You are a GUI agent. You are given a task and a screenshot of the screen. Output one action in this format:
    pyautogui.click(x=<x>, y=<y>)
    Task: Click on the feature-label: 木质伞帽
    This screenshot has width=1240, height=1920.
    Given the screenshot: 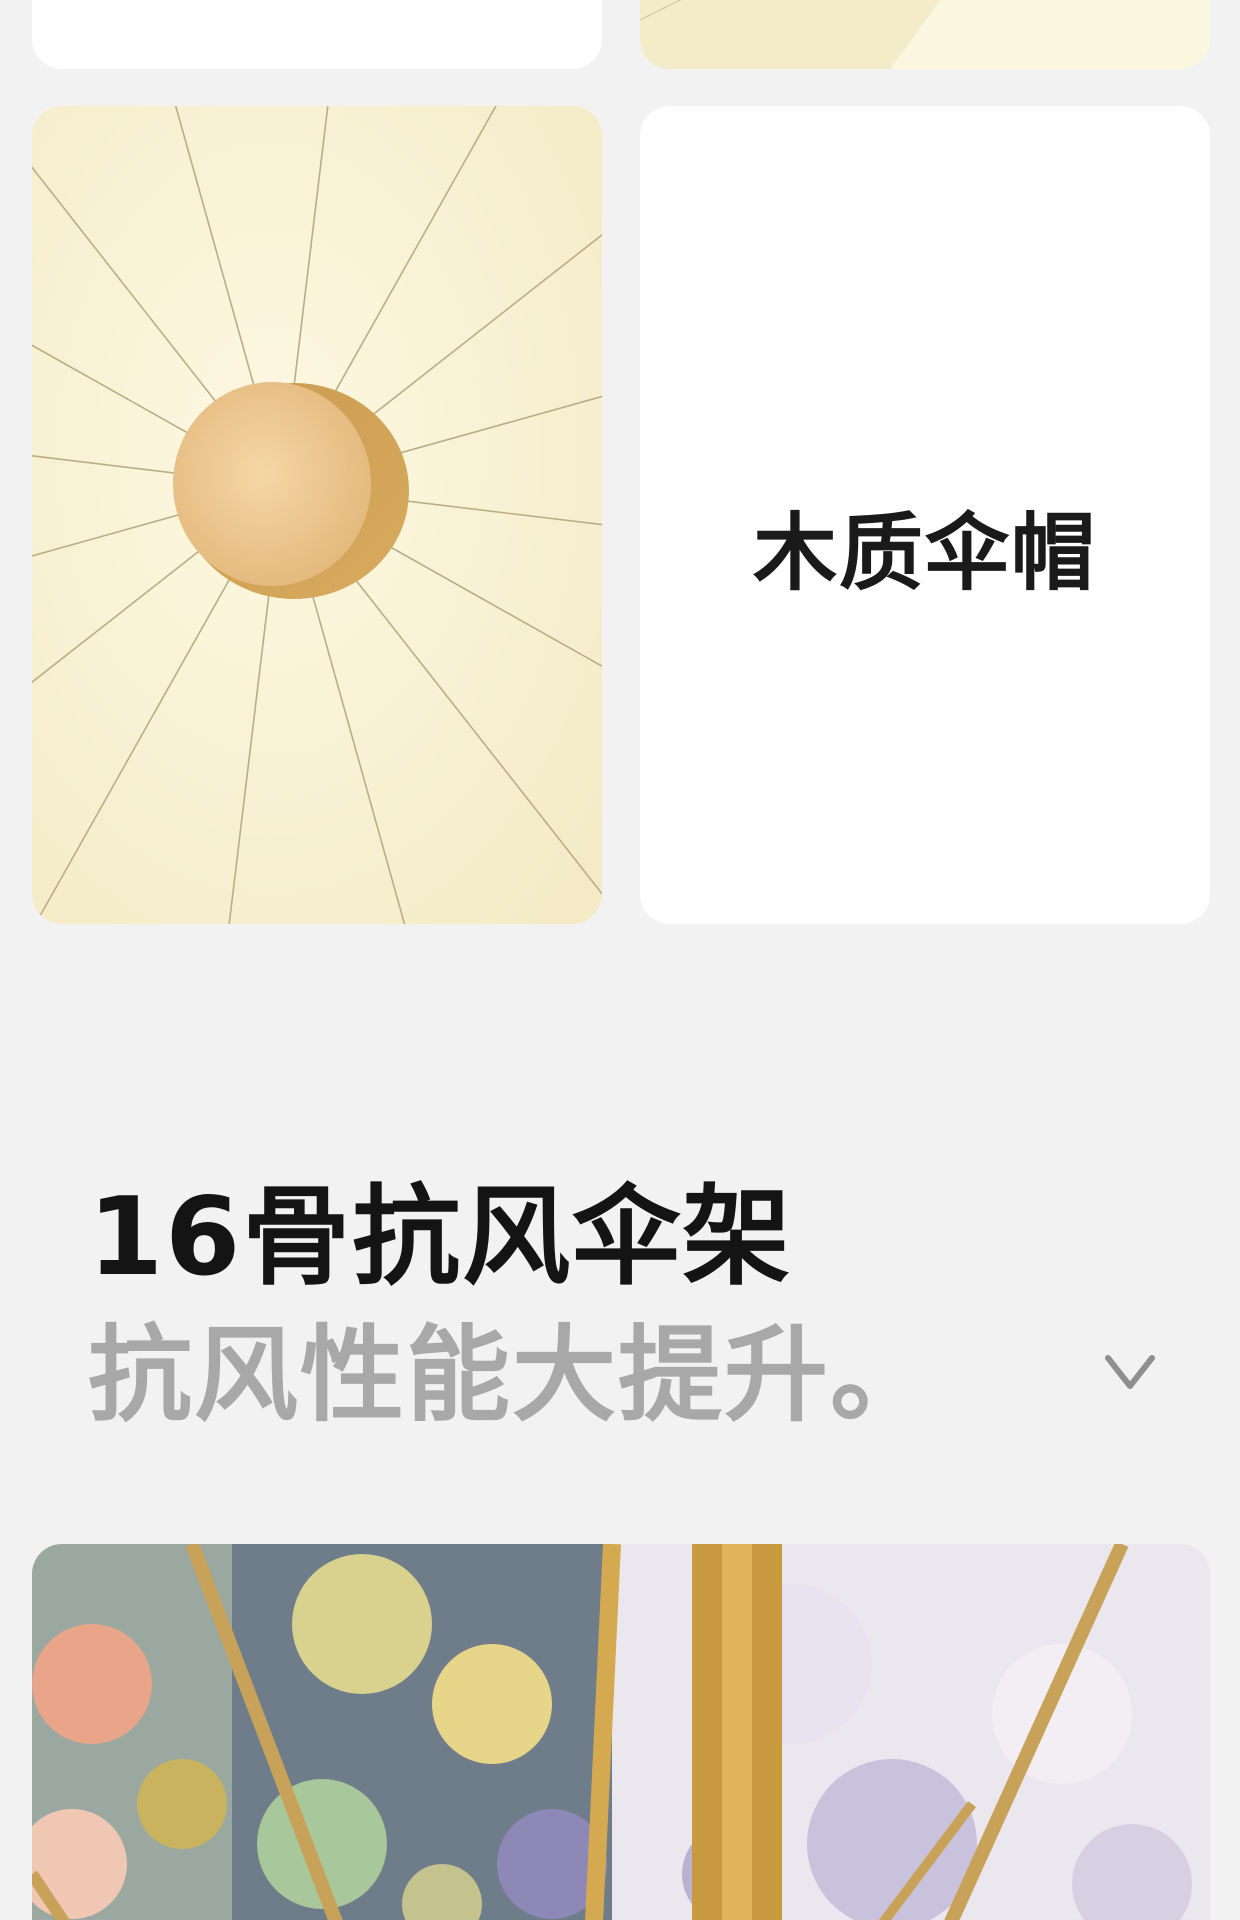 What is the action you would take?
    pyautogui.click(x=924, y=553)
    